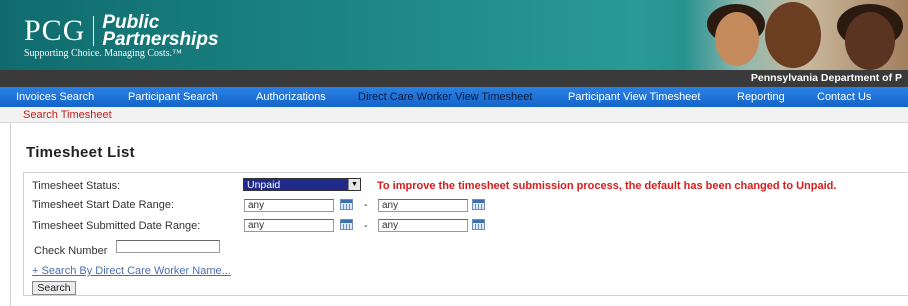 The height and width of the screenshot is (306, 908). What do you see at coordinates (826, 78) in the screenshot?
I see `state-label: Pennsylvania Department of P` at bounding box center [826, 78].